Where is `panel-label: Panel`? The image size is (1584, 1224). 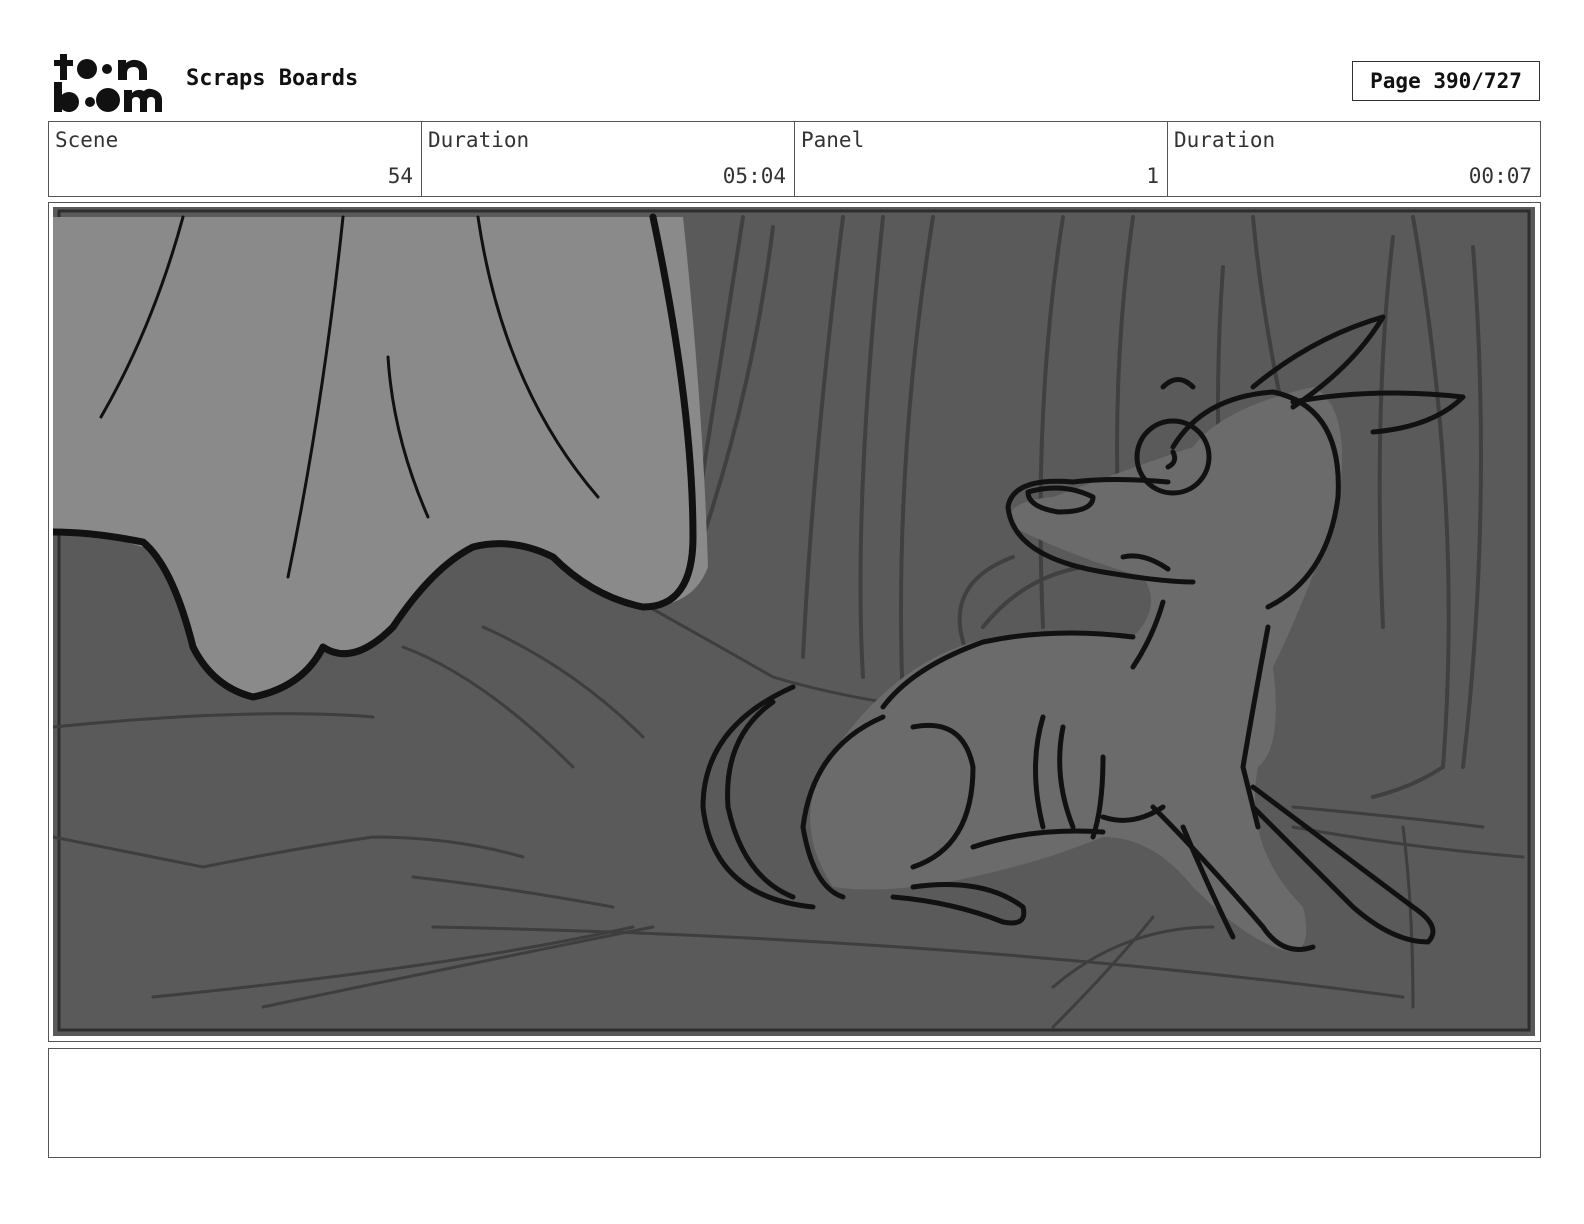 panel-label: Panel is located at coordinates (833, 140).